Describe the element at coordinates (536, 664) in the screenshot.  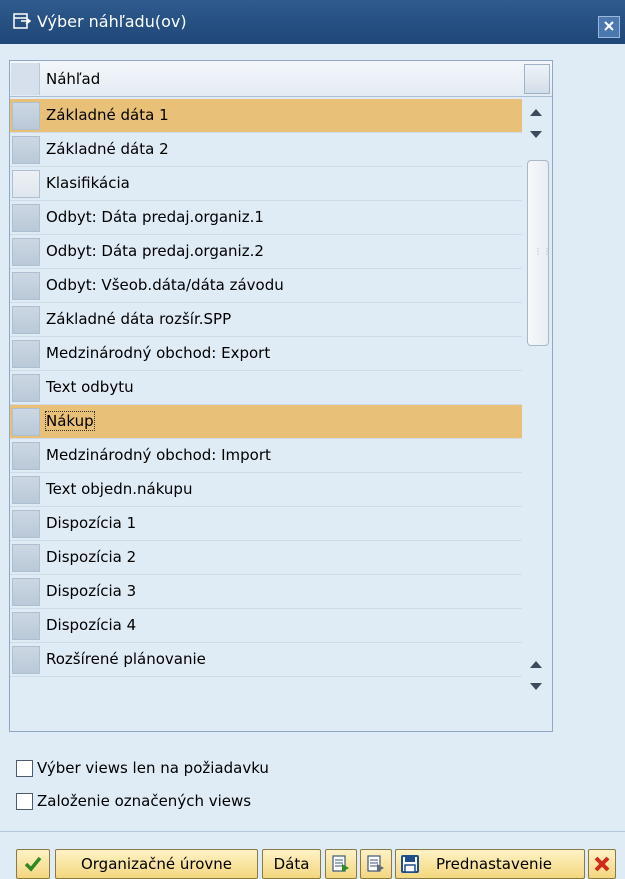
I see `scroll-up-icon` at that location.